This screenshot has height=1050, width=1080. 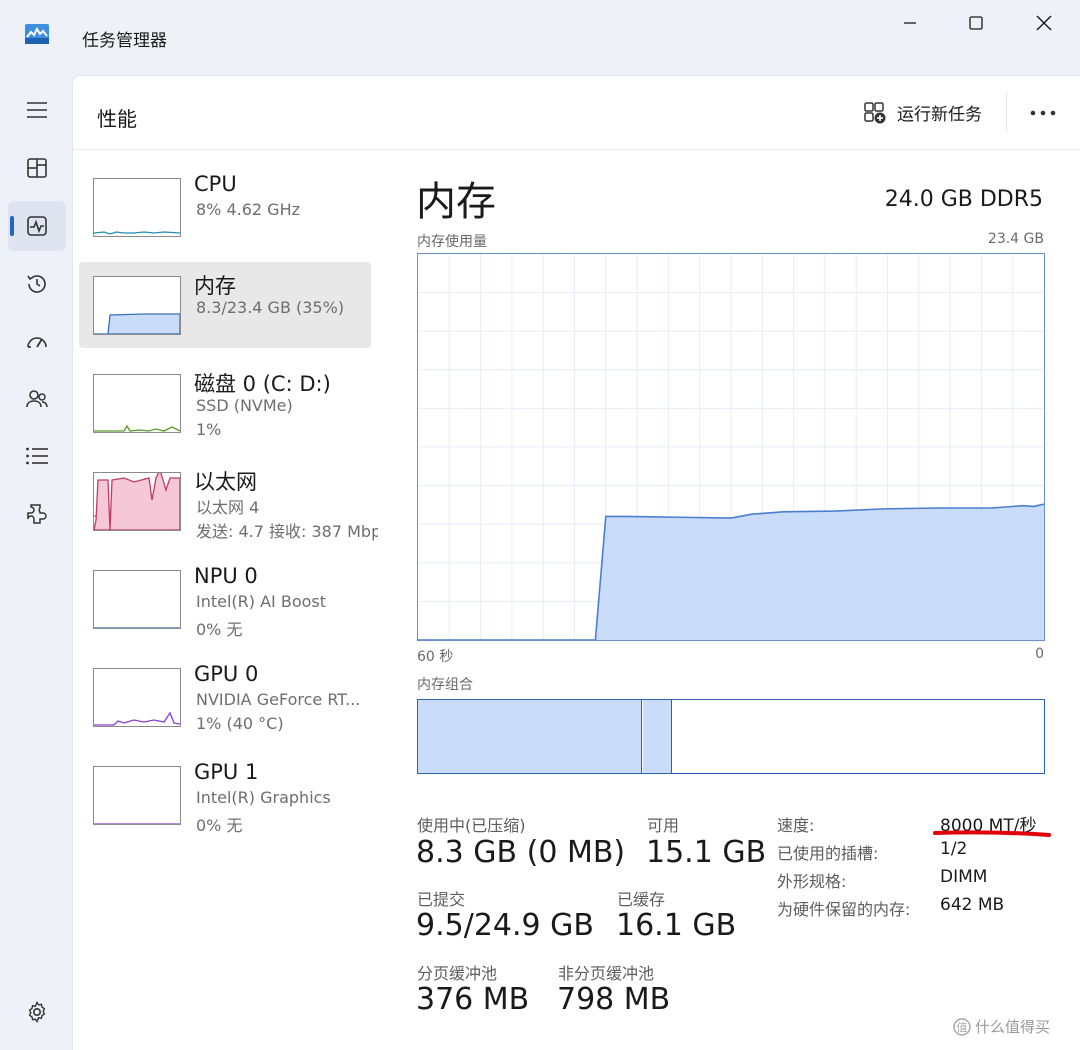 What do you see at coordinates (657, 736) in the screenshot?
I see `composition-modified` at bounding box center [657, 736].